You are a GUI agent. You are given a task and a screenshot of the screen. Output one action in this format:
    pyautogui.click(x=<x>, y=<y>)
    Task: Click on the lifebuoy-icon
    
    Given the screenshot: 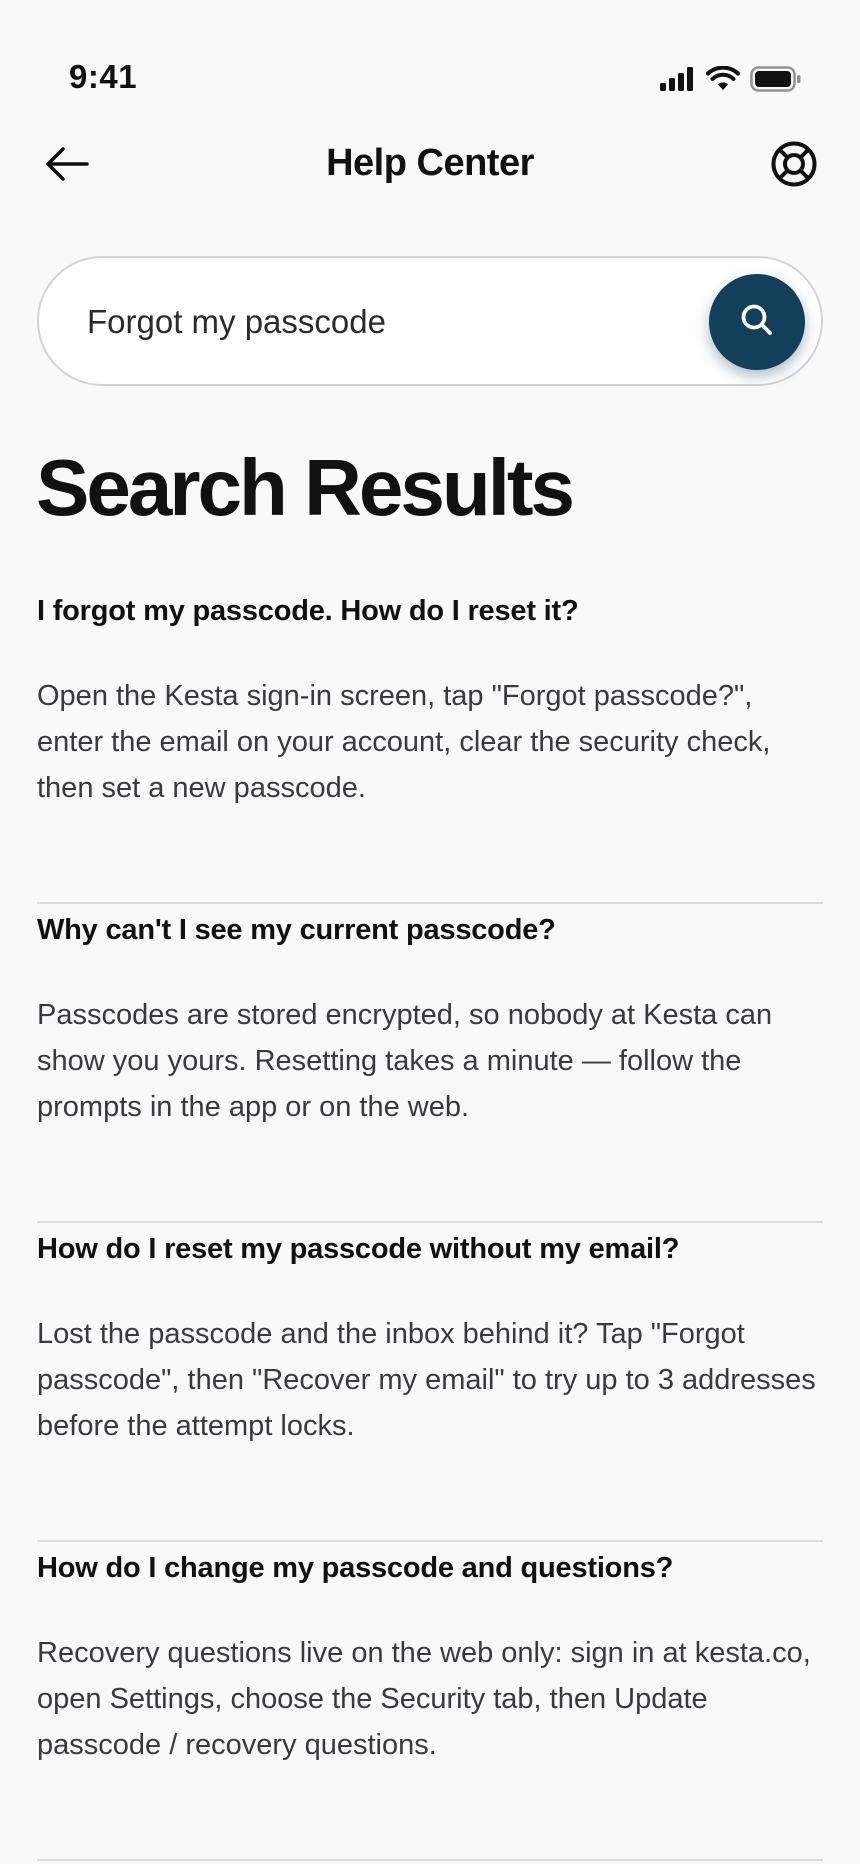 What is the action you would take?
    pyautogui.click(x=794, y=166)
    